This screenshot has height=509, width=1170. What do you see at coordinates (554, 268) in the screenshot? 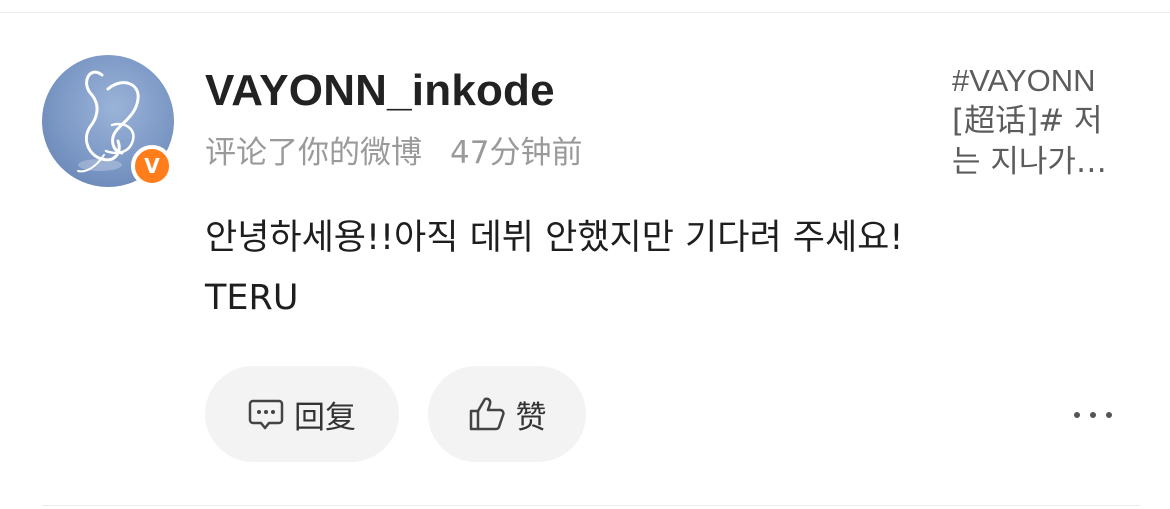
I see `comment-text: 안녕하세용!!아직 데뷔 안했지만 기다려 주세요! TERU` at bounding box center [554, 268].